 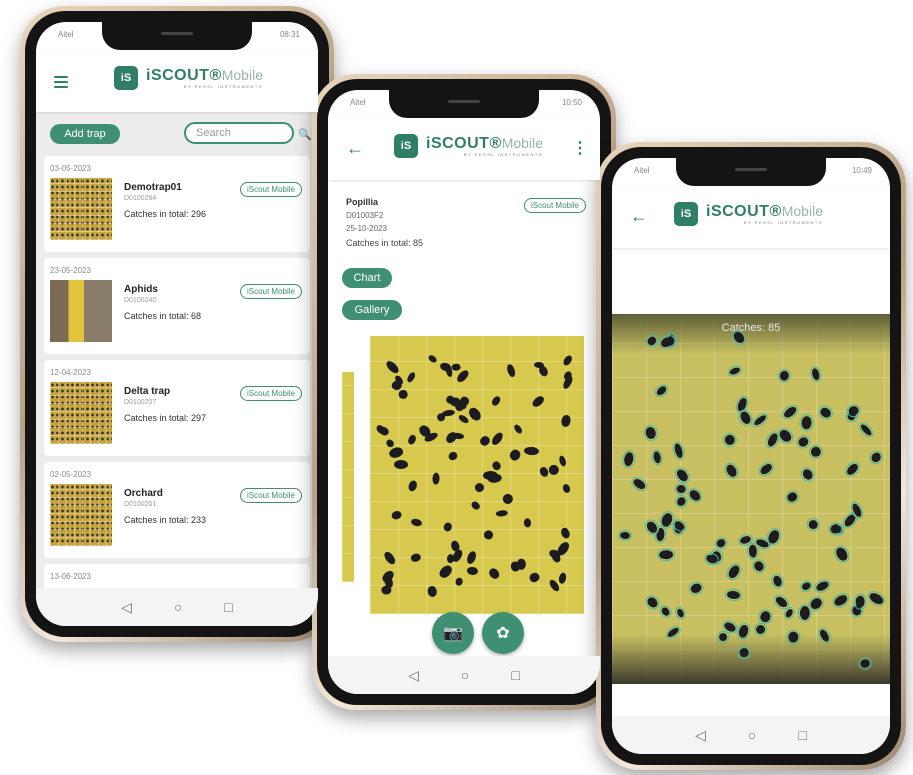 I want to click on logo-name: iSCOUT®, so click(x=184, y=75).